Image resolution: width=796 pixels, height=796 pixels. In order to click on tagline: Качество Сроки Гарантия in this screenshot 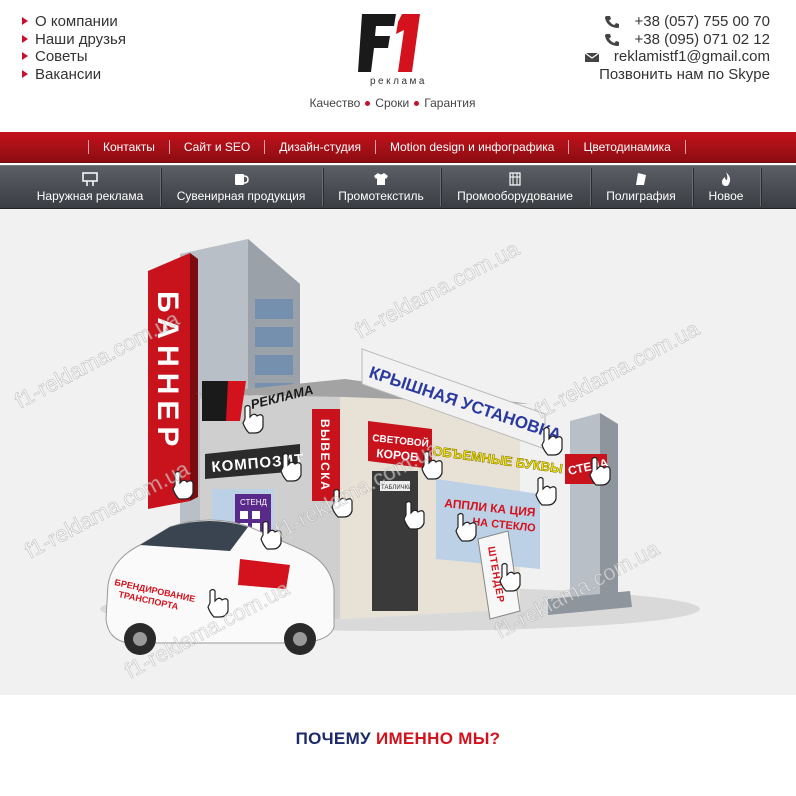, I will do `click(392, 103)`.